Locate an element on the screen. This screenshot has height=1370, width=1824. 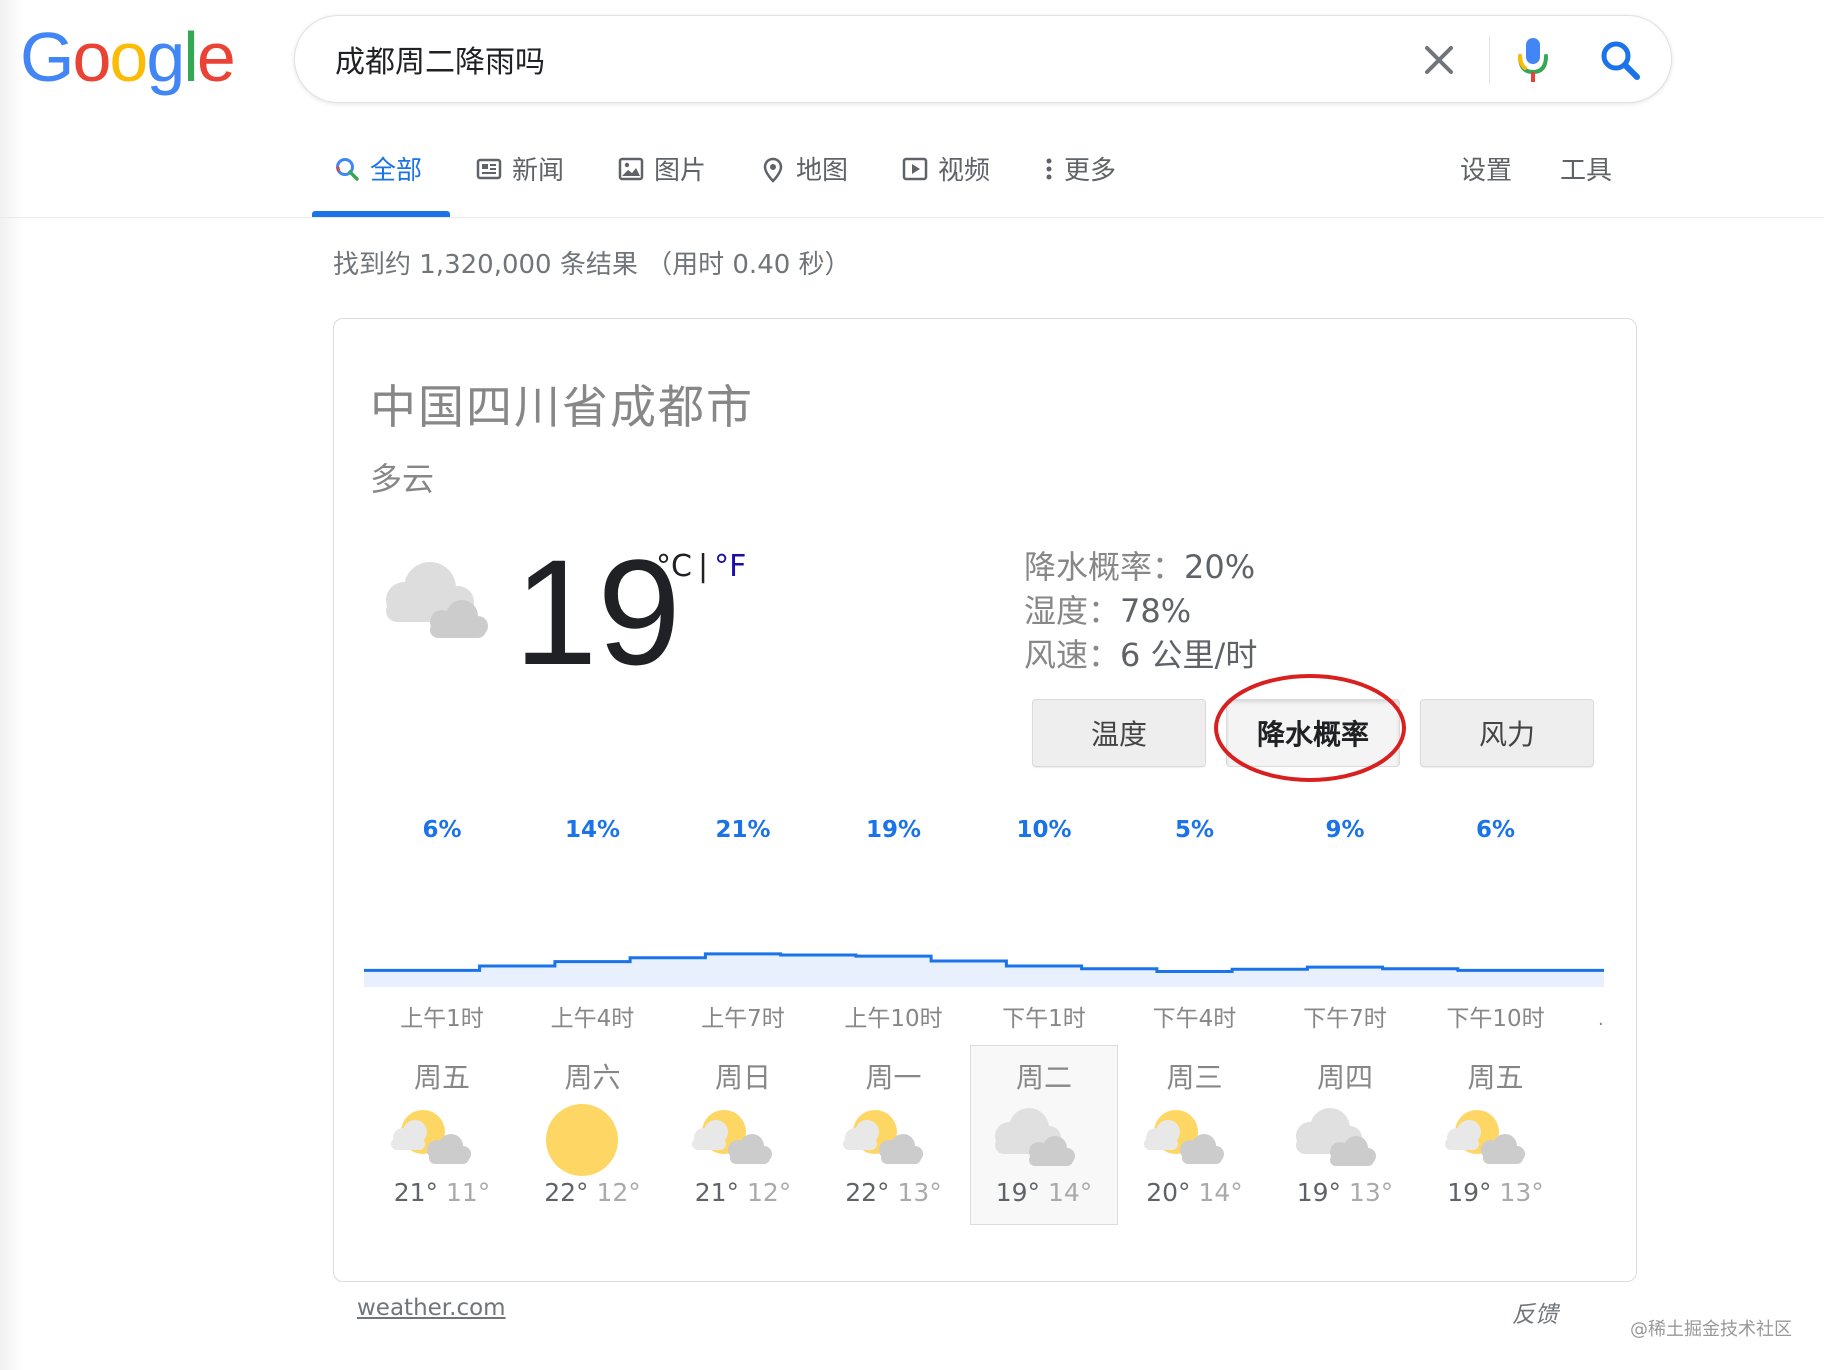
precipitation-label: 降水概率： is located at coordinates (1104, 567).